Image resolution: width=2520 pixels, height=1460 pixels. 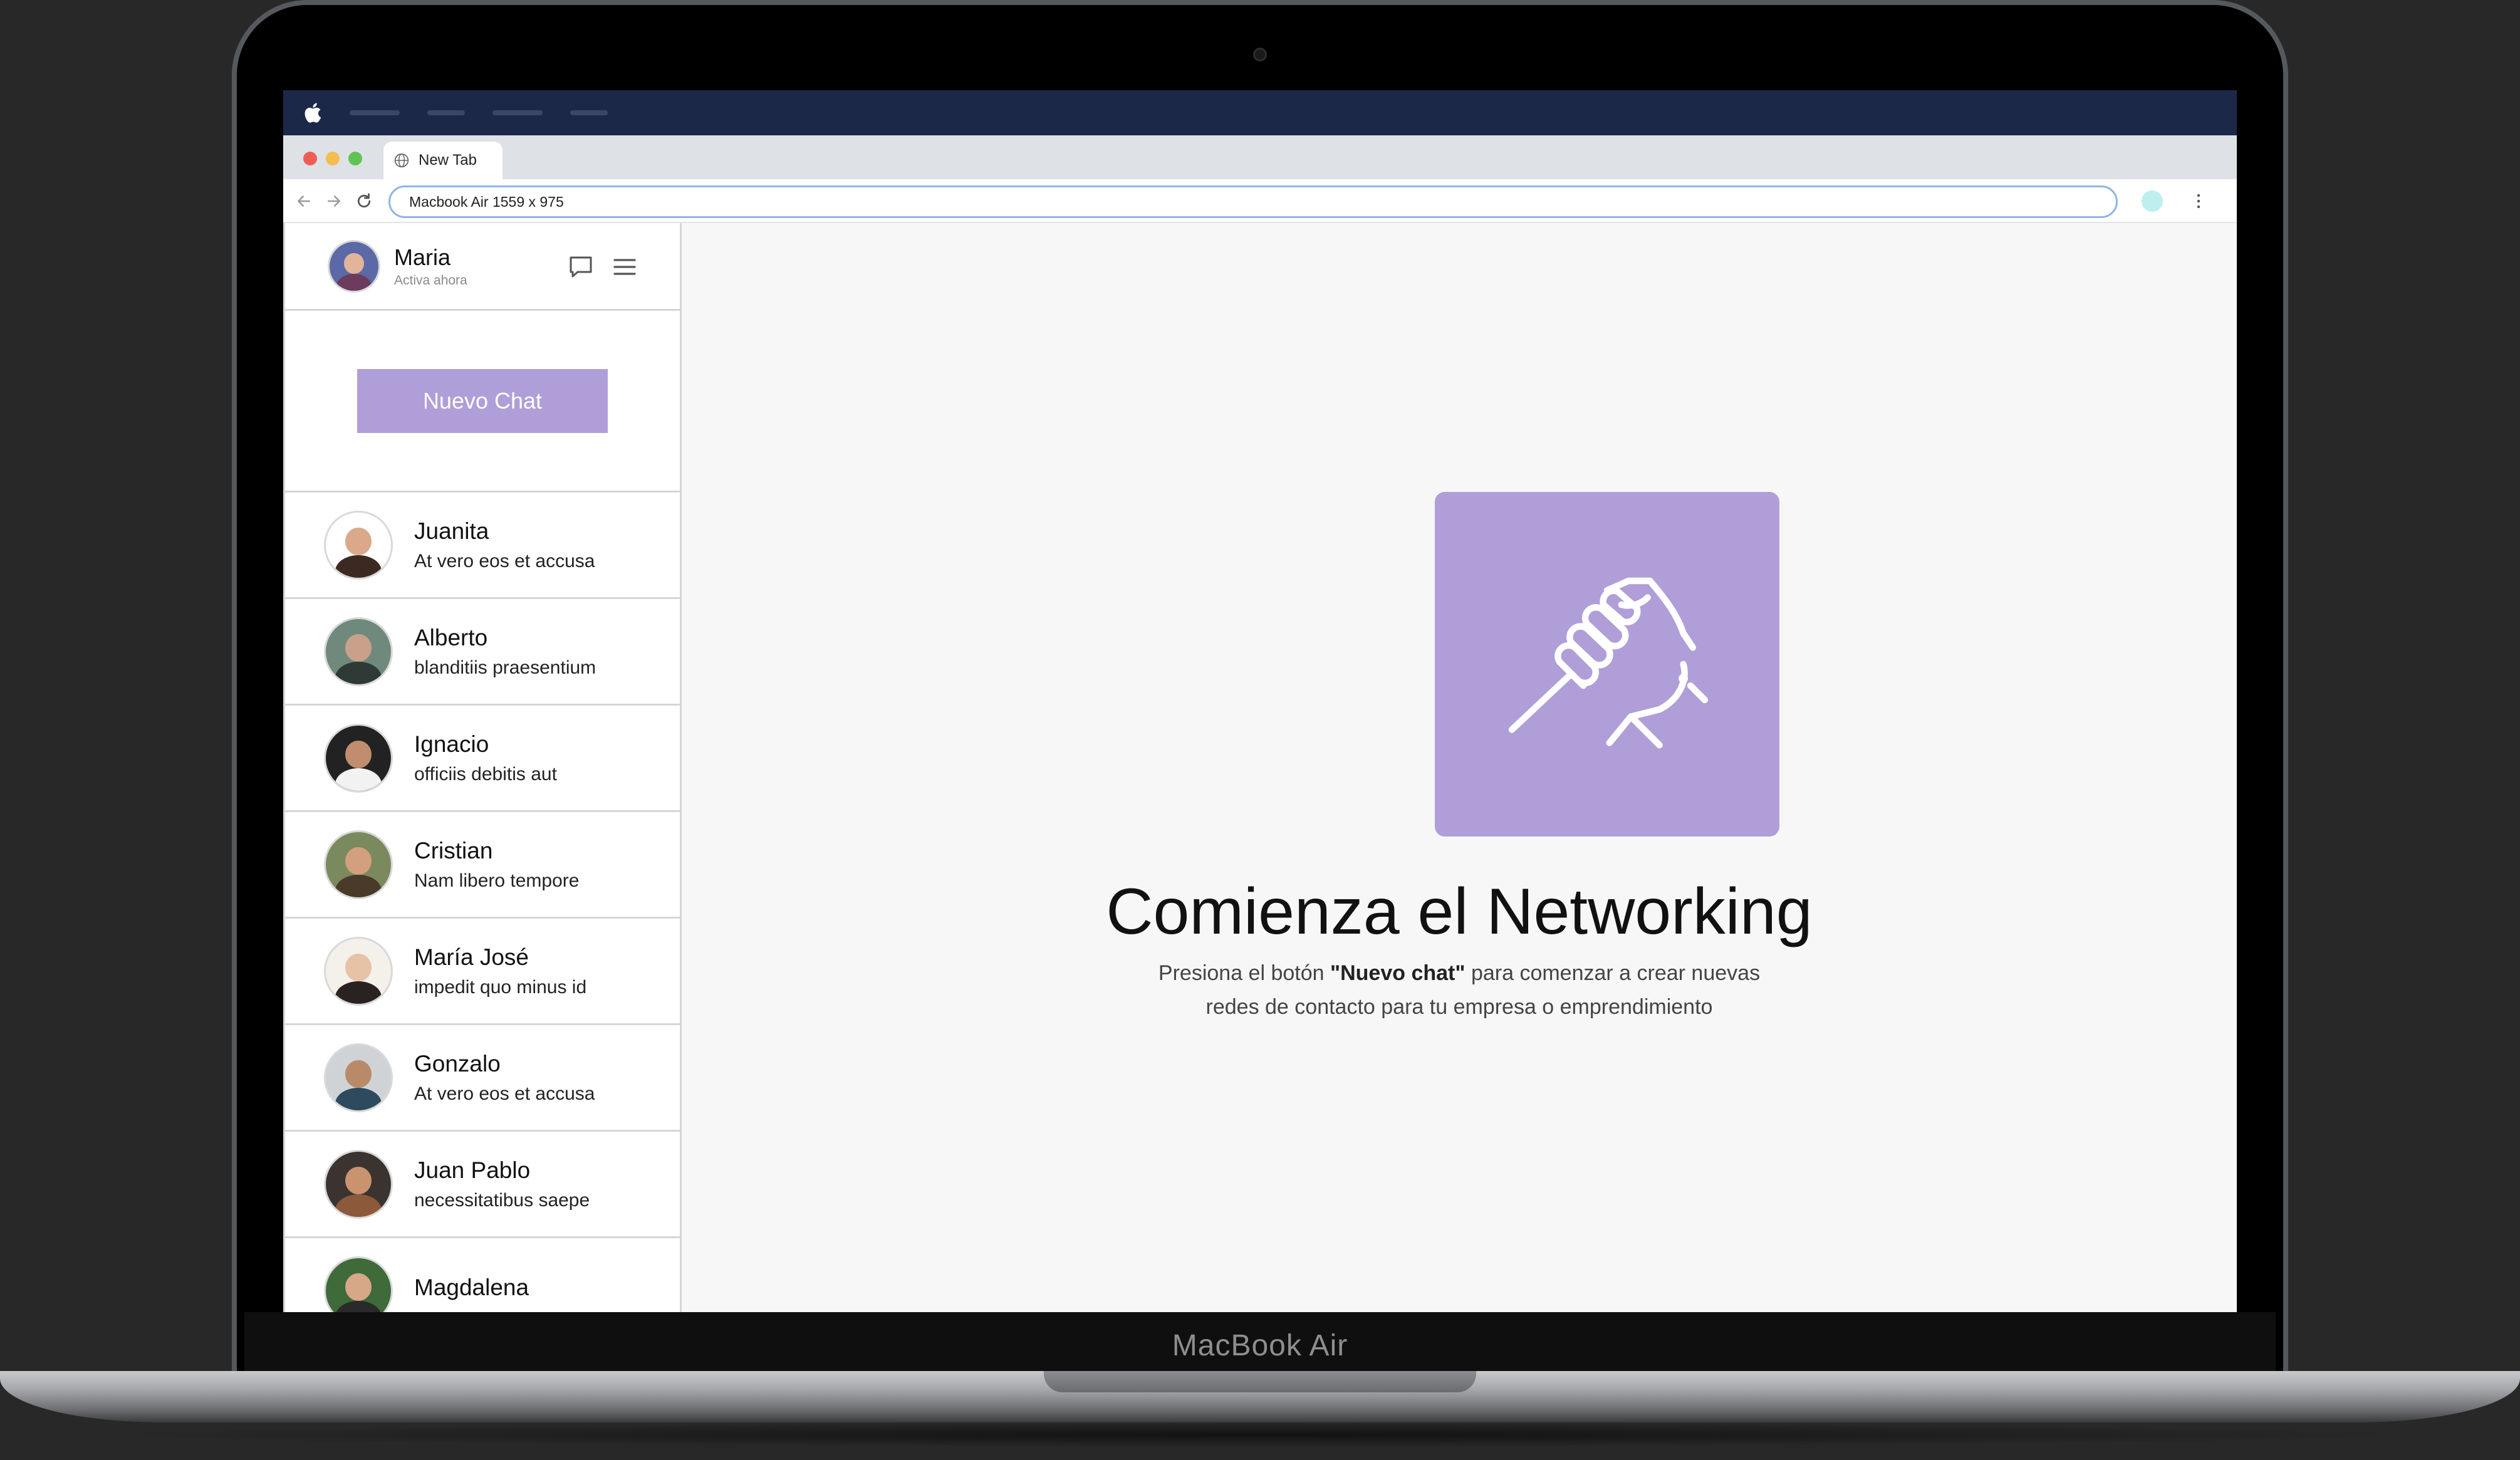 What do you see at coordinates (452, 531) in the screenshot?
I see `contact-name: Juanita` at bounding box center [452, 531].